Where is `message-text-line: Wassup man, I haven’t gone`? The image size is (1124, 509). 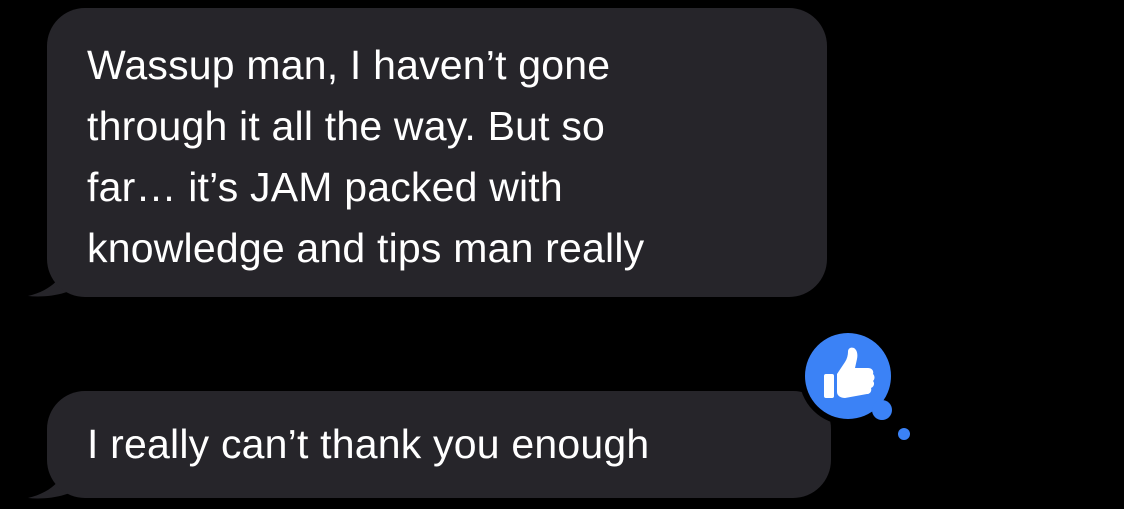
message-text-line: Wassup man, I haven’t gone is located at coordinates (349, 65).